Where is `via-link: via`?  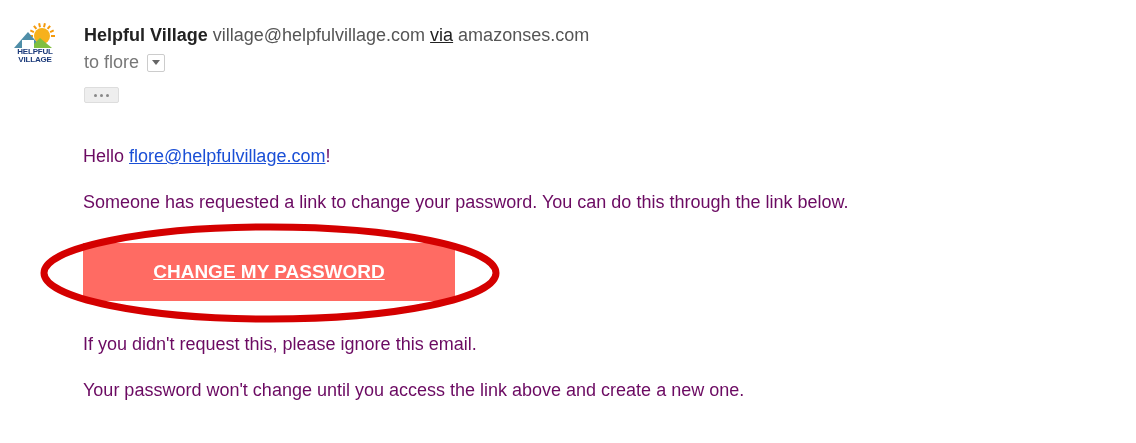
via-link: via is located at coordinates (442, 35).